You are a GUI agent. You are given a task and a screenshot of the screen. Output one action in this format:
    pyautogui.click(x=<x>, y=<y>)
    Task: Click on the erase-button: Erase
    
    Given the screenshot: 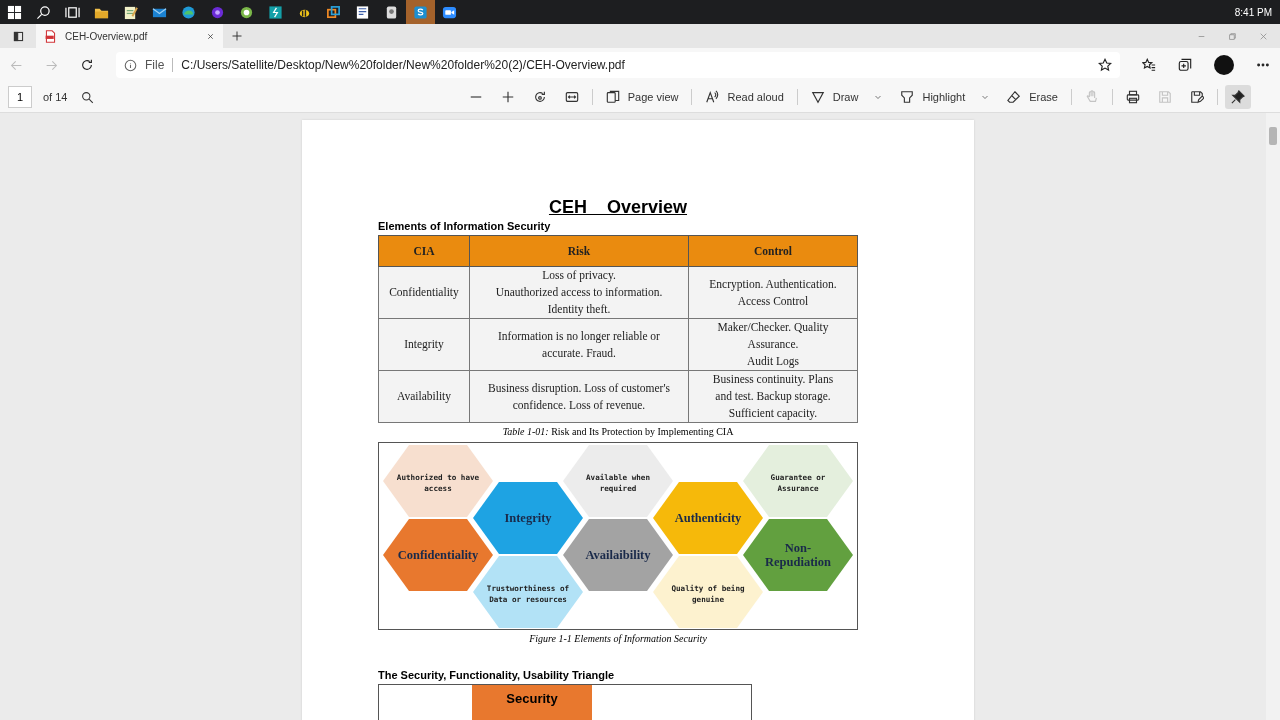 What is the action you would take?
    pyautogui.click(x=1032, y=97)
    